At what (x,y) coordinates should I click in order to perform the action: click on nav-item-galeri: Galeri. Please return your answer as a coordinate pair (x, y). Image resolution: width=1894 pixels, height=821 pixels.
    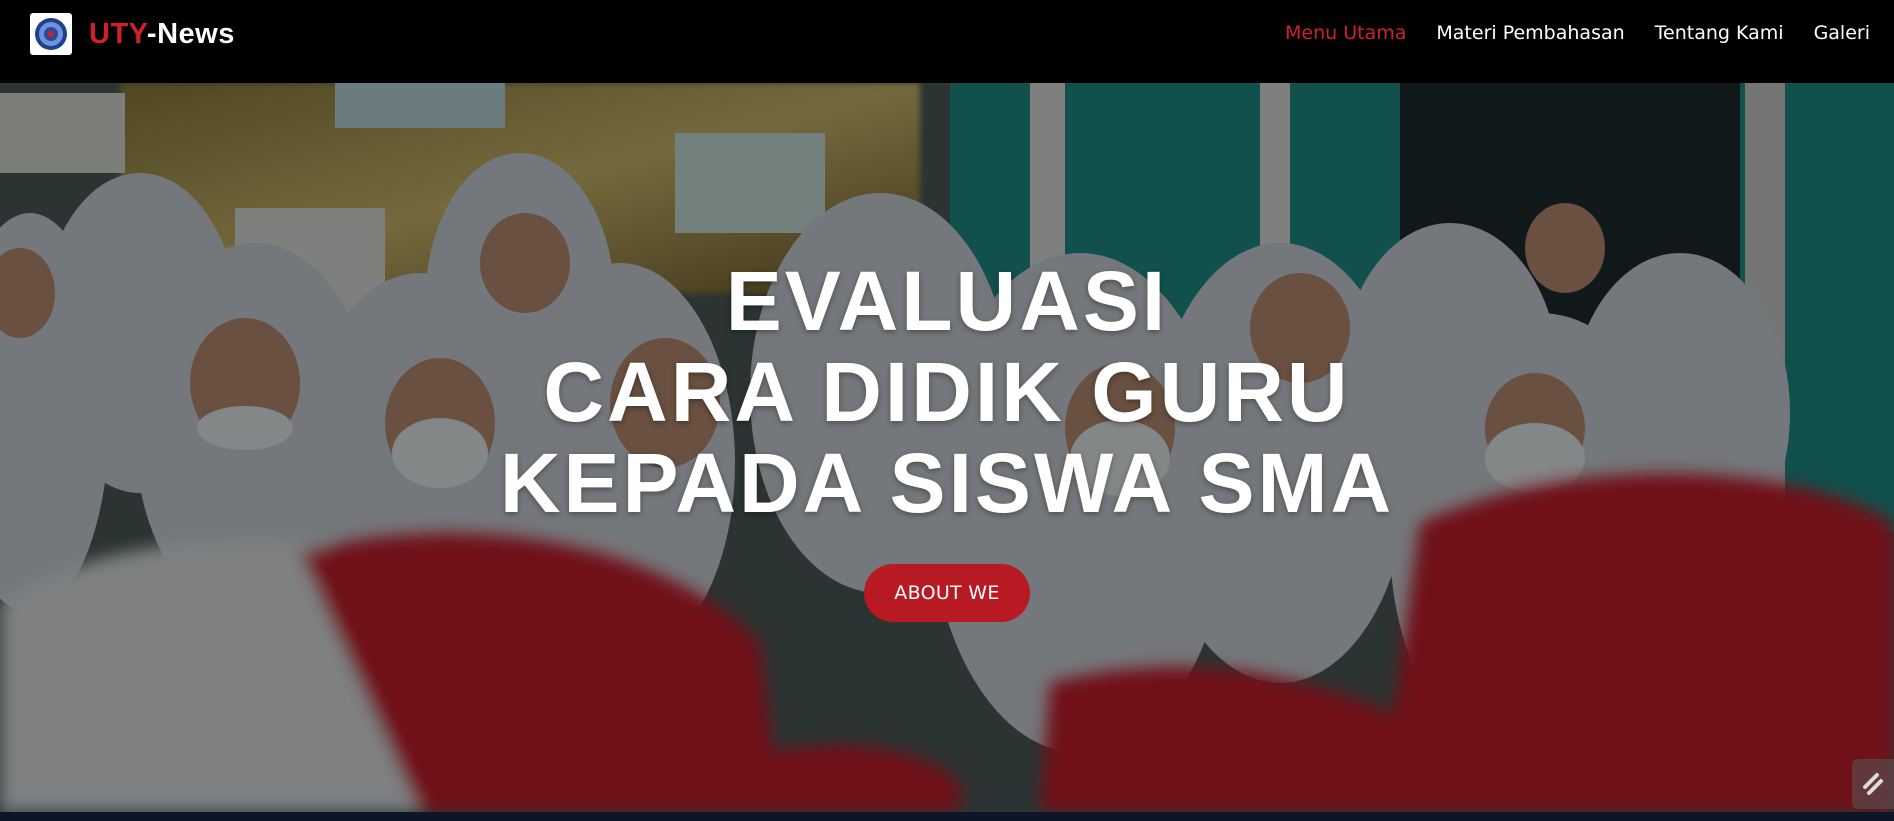
    Looking at the image, I should click on (1842, 33).